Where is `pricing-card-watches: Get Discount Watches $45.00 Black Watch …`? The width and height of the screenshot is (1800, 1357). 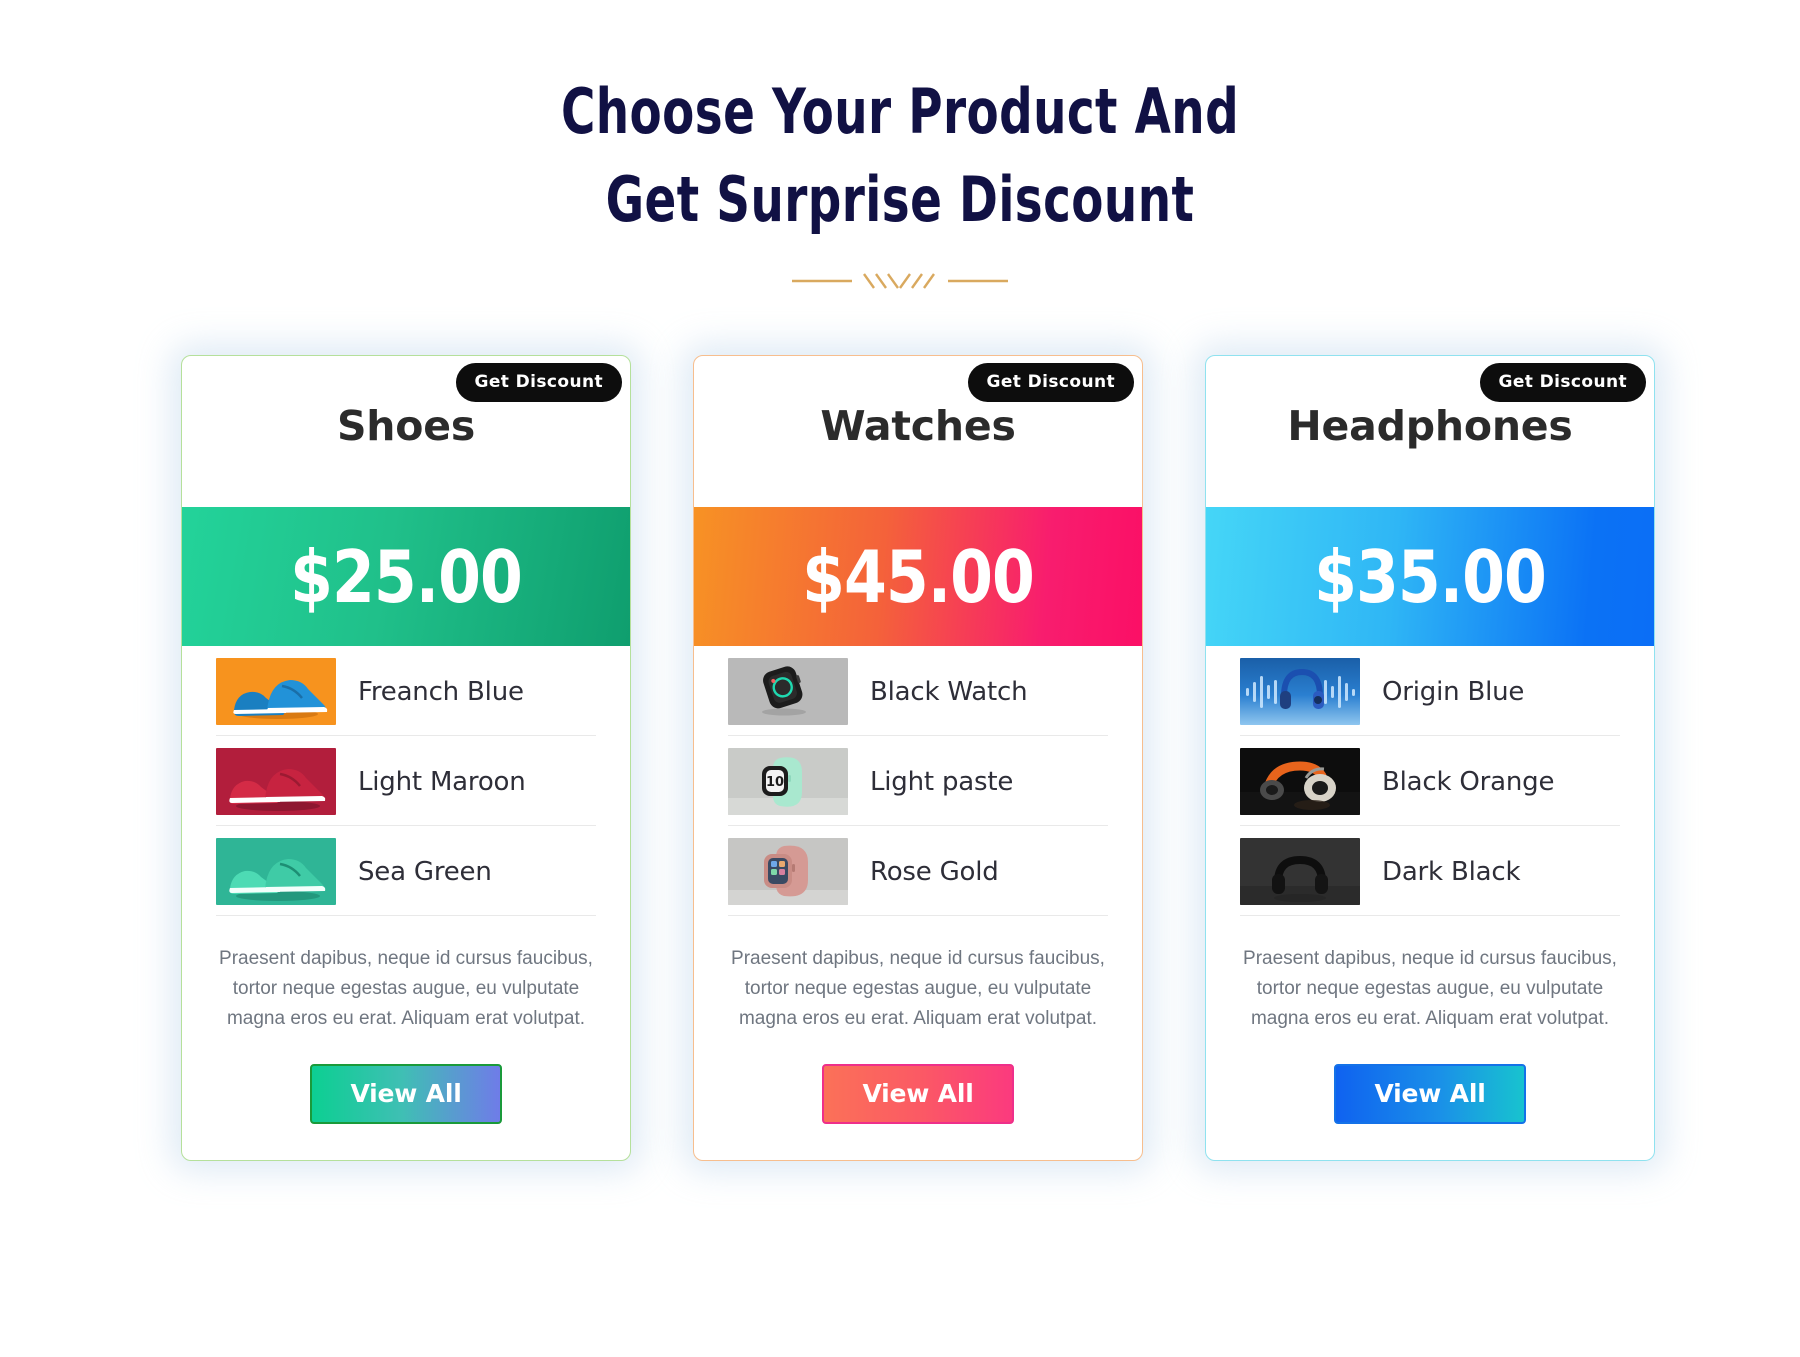 pricing-card-watches: Get Discount Watches $45.00 Black Watch … is located at coordinates (918, 758).